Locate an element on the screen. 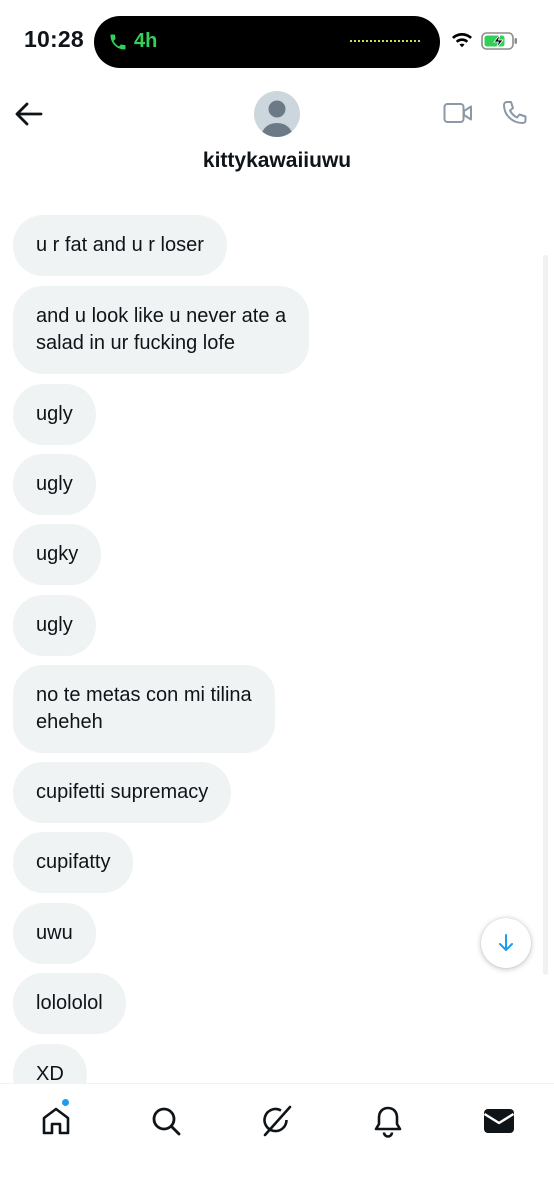 This screenshot has width=554, height=1200. nav-search is located at coordinates (166, 1121).